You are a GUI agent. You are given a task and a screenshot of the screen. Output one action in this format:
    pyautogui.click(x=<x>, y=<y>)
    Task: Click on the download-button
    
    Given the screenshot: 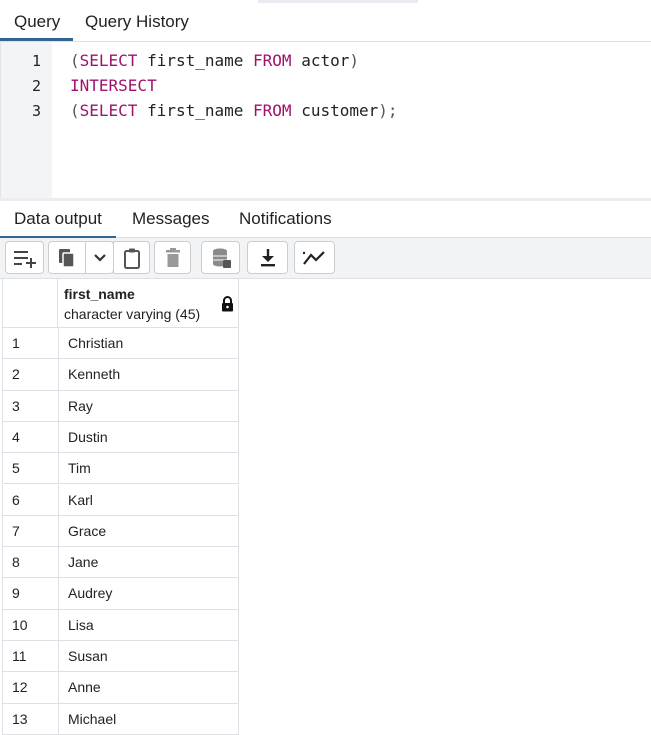 What is the action you would take?
    pyautogui.click(x=267, y=257)
    